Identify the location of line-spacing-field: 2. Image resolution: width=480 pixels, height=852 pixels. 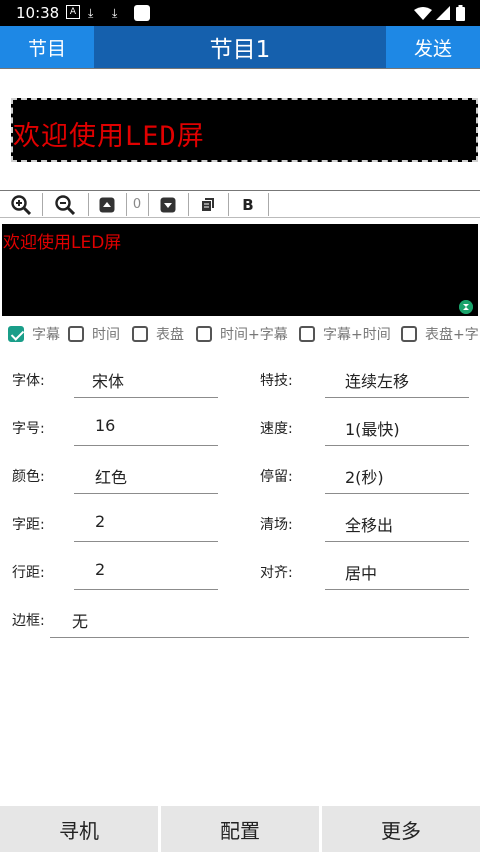
(100, 569).